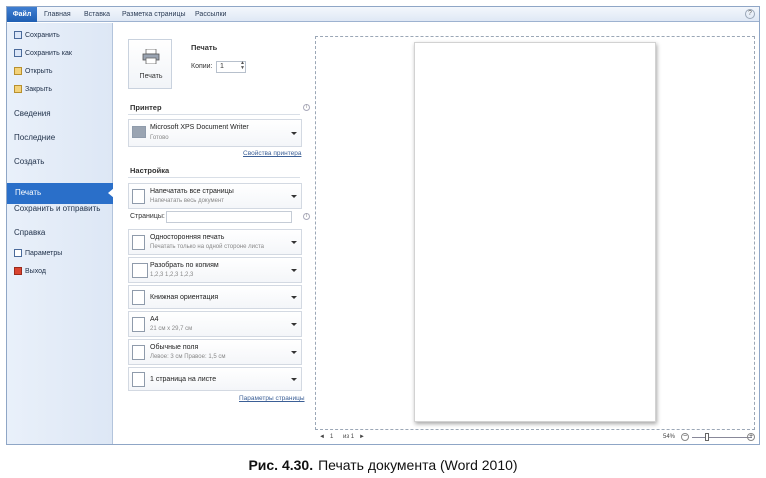 Image resolution: width=766 pixels, height=478 pixels. What do you see at coordinates (207, 247) in the screenshot?
I see `option-subtitle: Печатать только на одной стороне листа` at bounding box center [207, 247].